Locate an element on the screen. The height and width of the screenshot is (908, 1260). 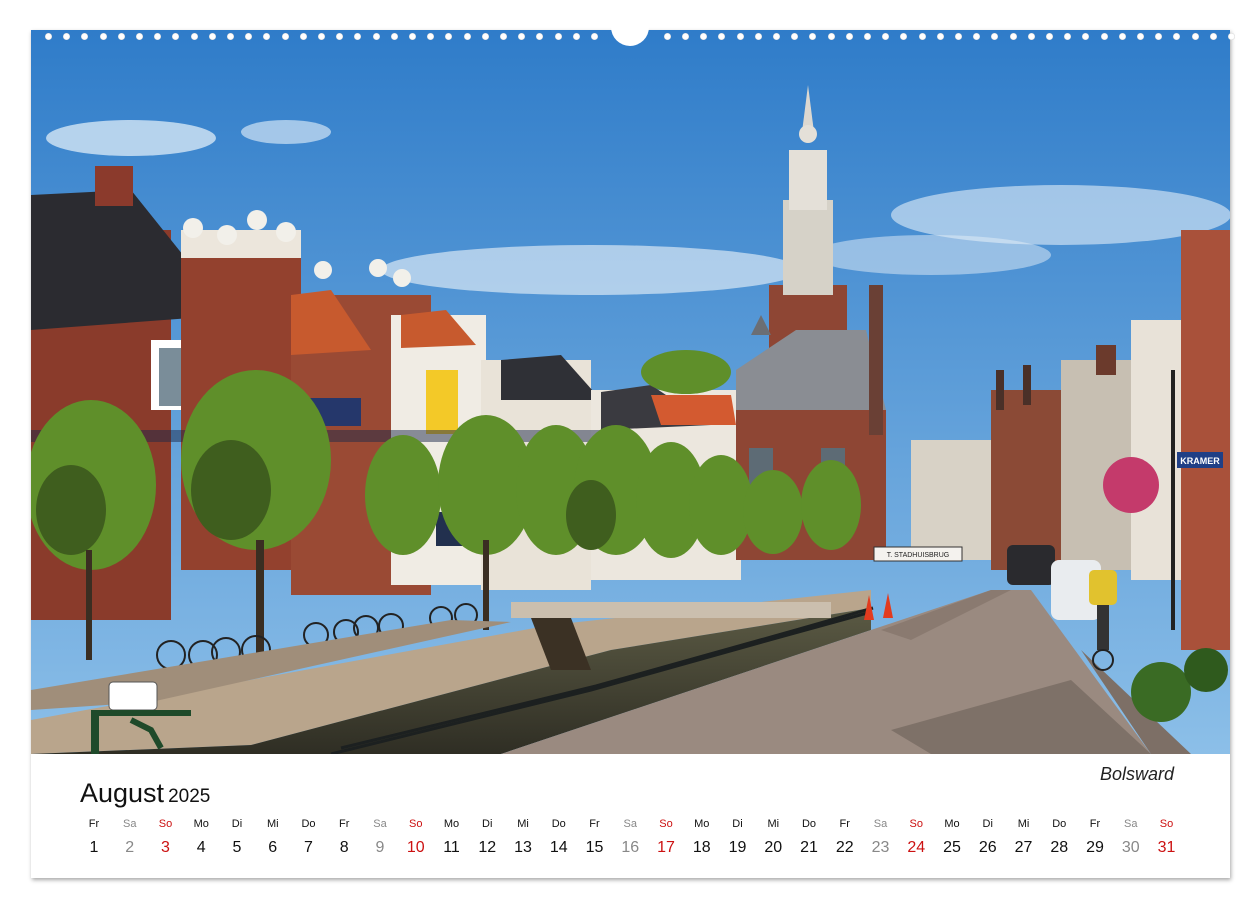
day-number: 26 is located at coordinates (987, 847).